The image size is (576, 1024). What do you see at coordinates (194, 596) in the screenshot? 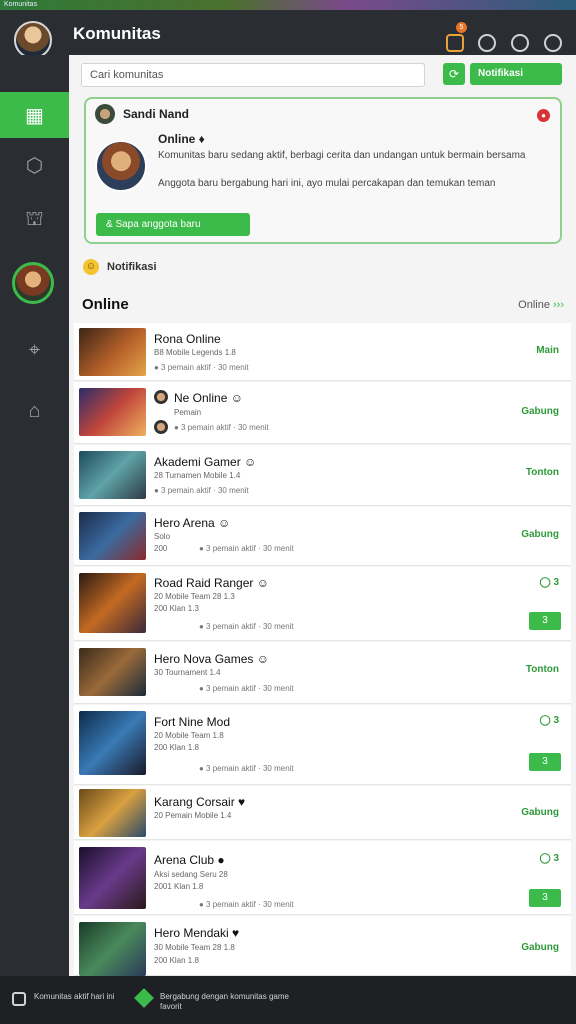
I see `game-info: 20 Mobile Team 28 1.3` at bounding box center [194, 596].